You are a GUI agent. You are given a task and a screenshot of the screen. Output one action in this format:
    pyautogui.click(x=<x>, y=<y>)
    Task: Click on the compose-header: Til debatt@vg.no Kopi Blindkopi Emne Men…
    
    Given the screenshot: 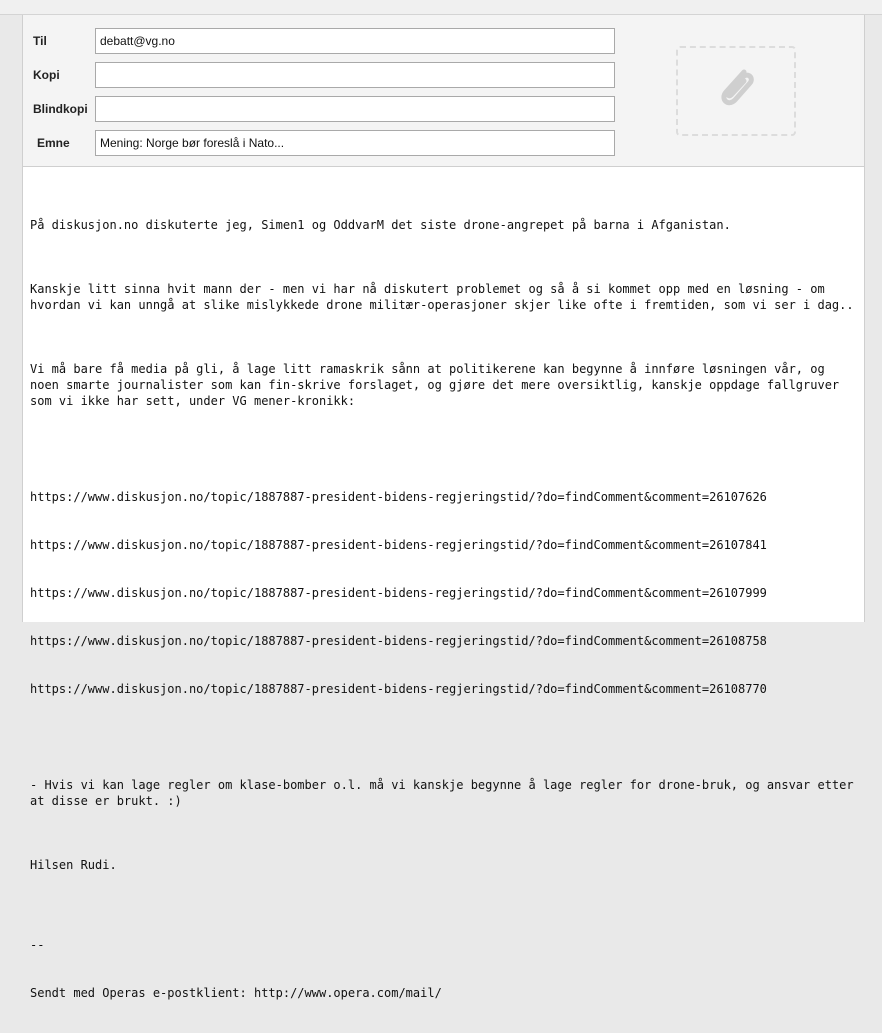 What is the action you would take?
    pyautogui.click(x=443, y=91)
    